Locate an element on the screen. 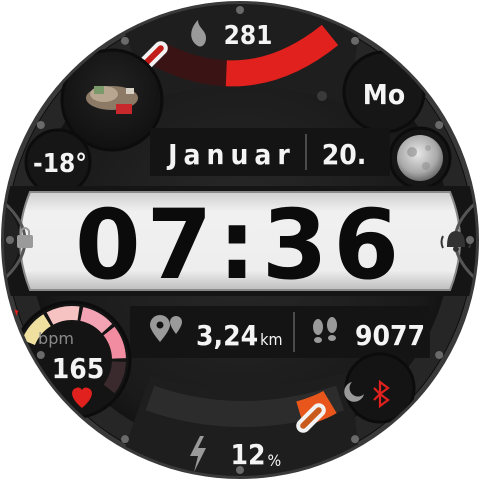  distance-unit: km is located at coordinates (271, 339).